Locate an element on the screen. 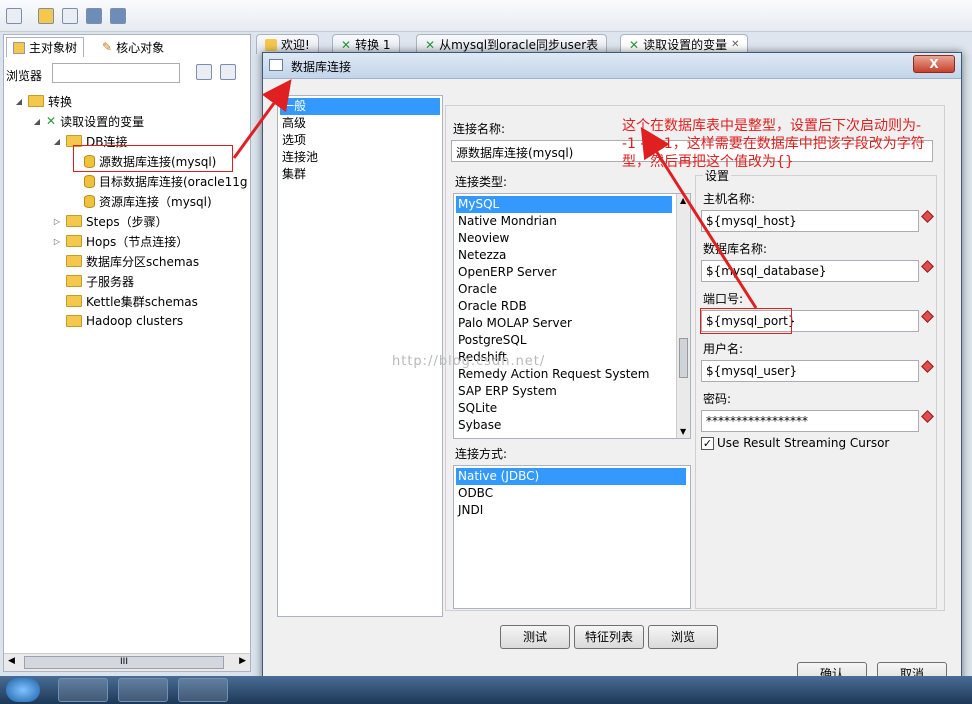 This screenshot has width=972, height=704. arrow-to-dialog is located at coordinates (262, 119).